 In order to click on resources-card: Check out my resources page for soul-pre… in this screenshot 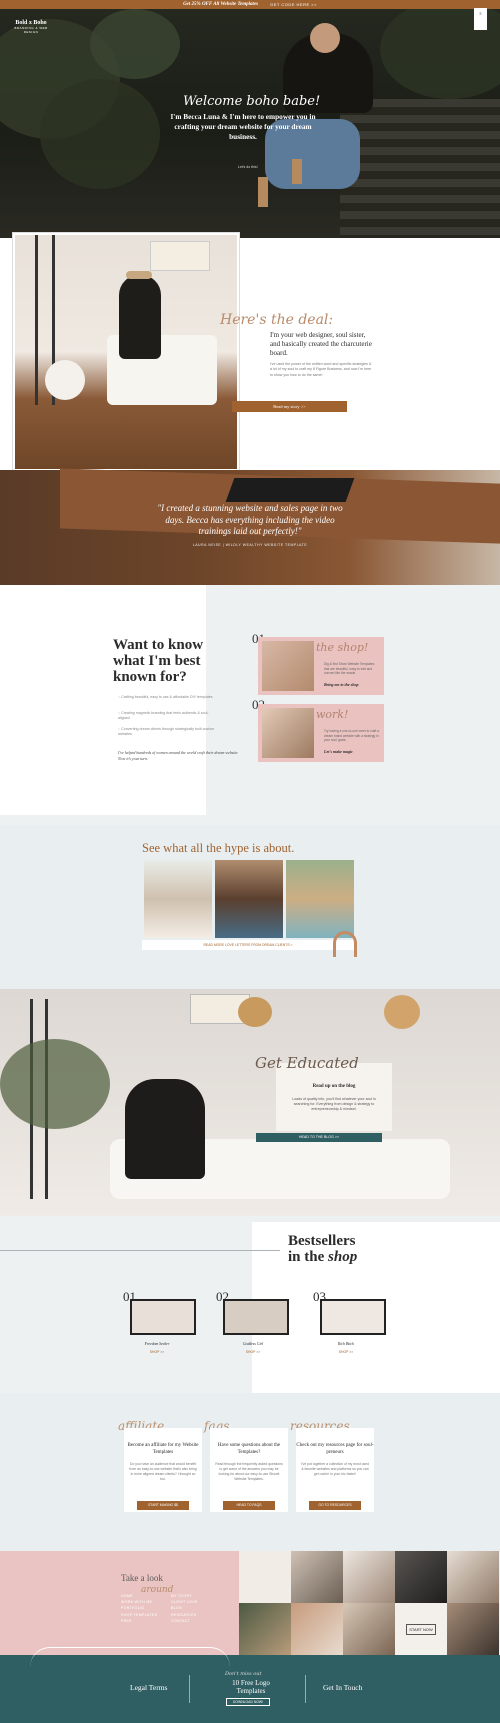, I will do `click(335, 1470)`.